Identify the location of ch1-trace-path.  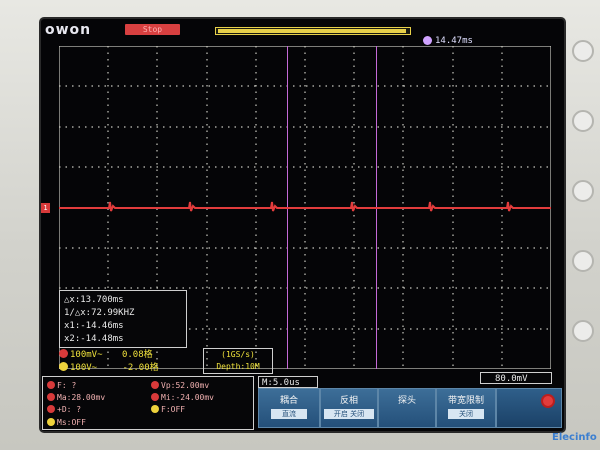
(305, 206).